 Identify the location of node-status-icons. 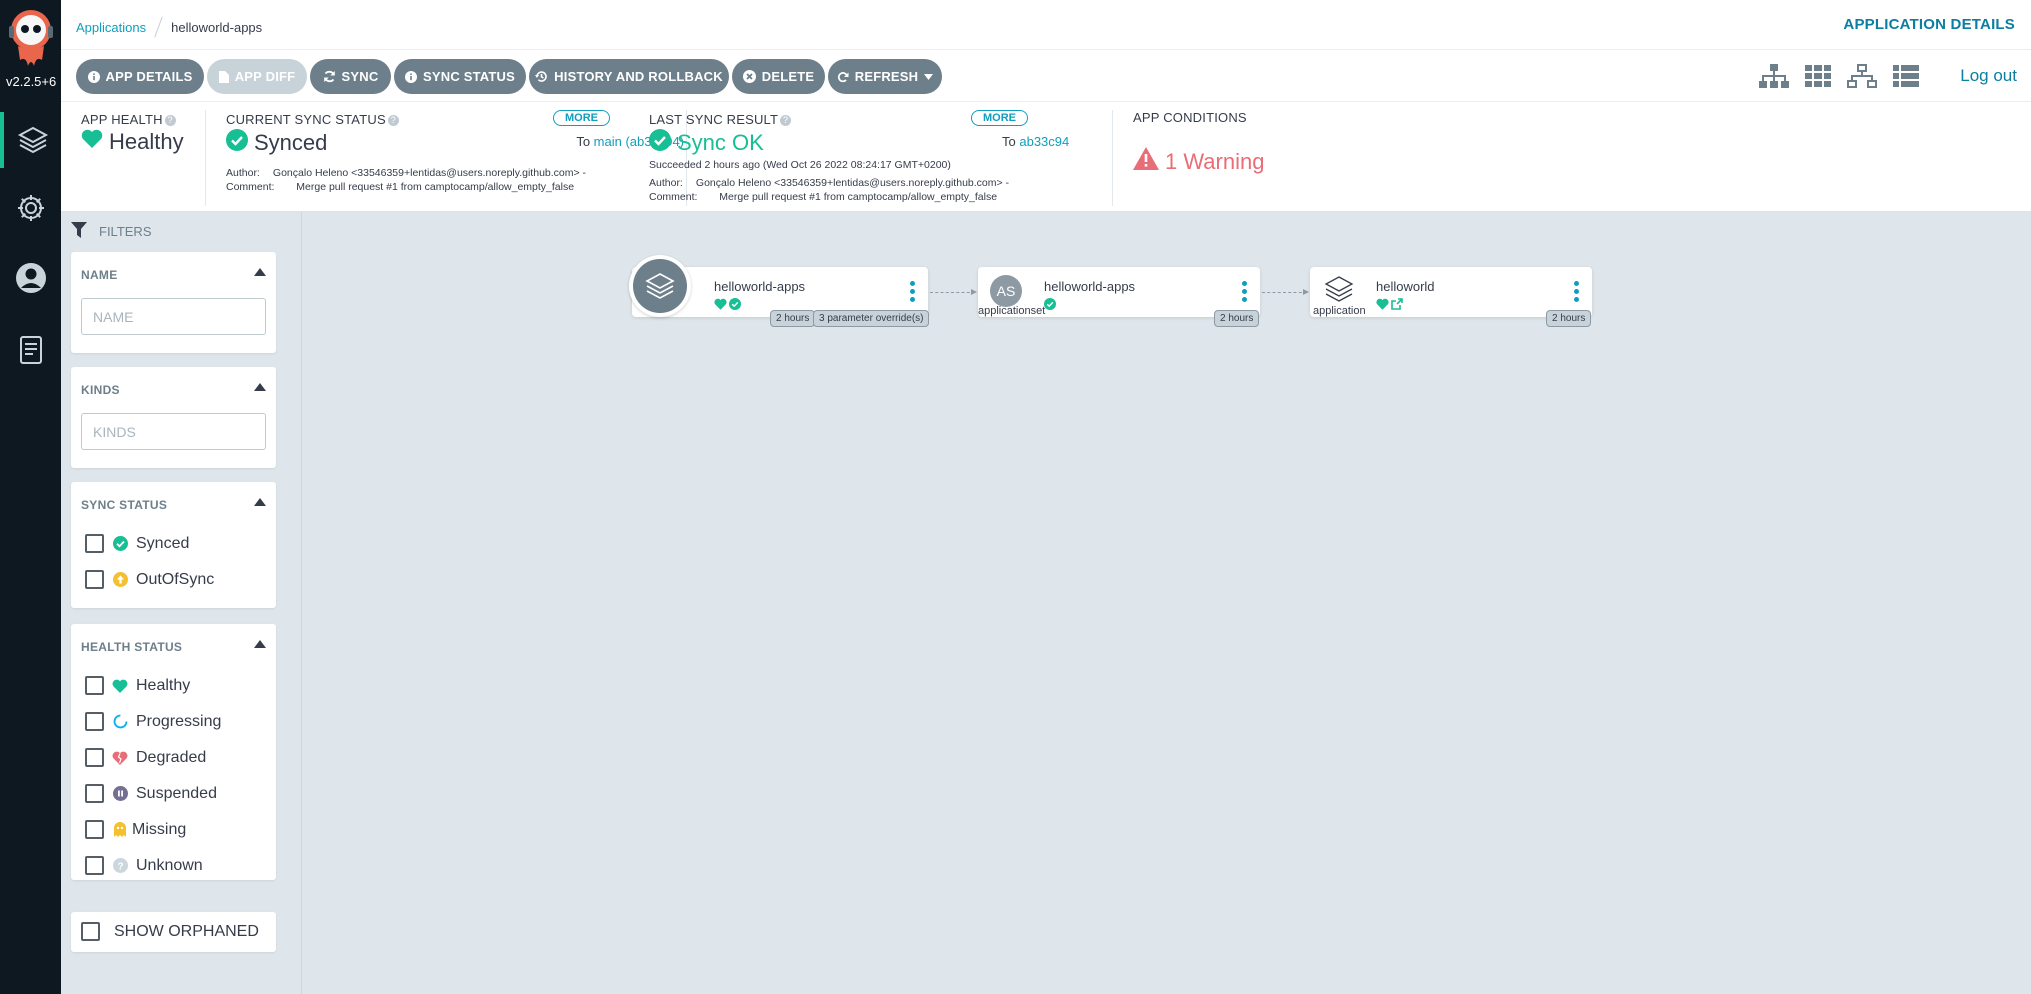
(727, 306).